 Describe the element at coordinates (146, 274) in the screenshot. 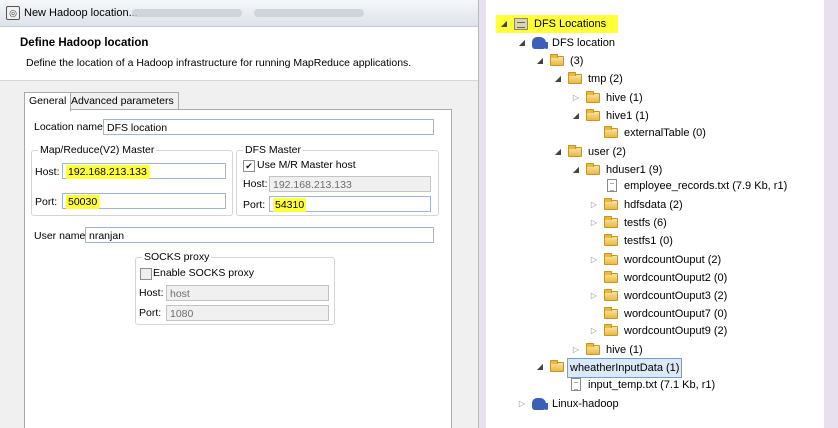

I see `enable-socks-checkbox` at that location.